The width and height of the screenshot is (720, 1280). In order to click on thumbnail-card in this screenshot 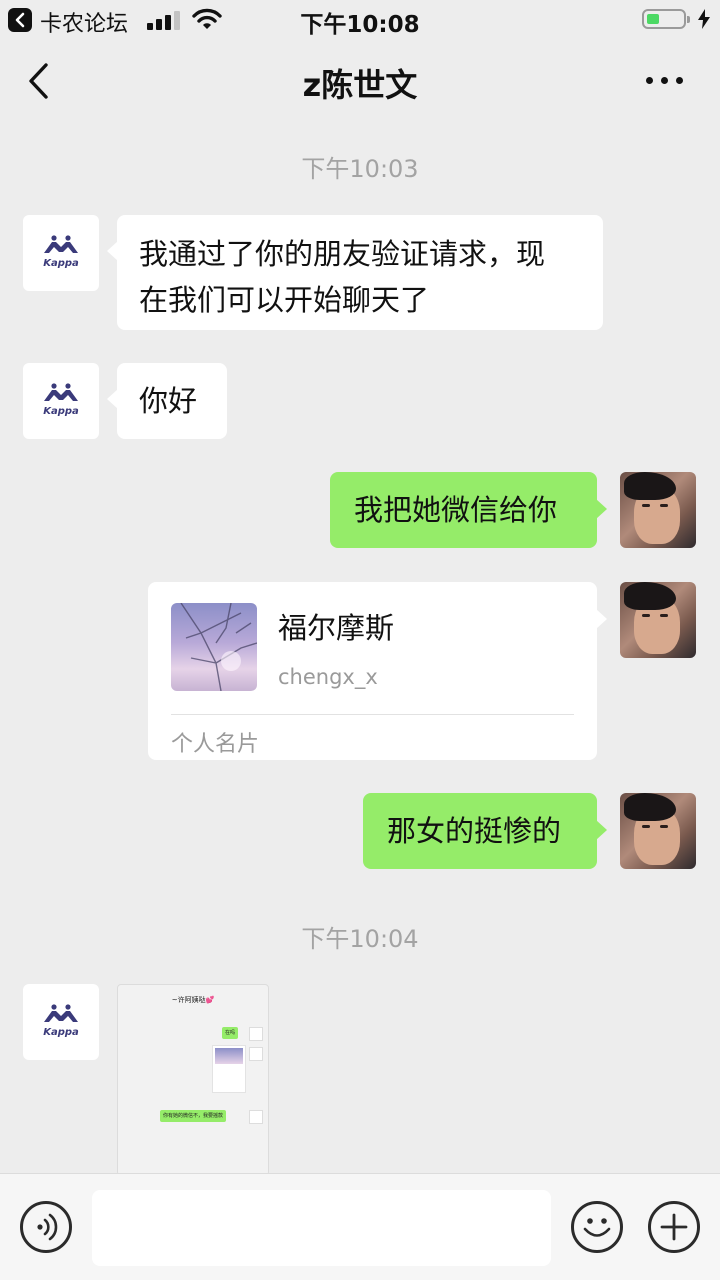, I will do `click(229, 1069)`.